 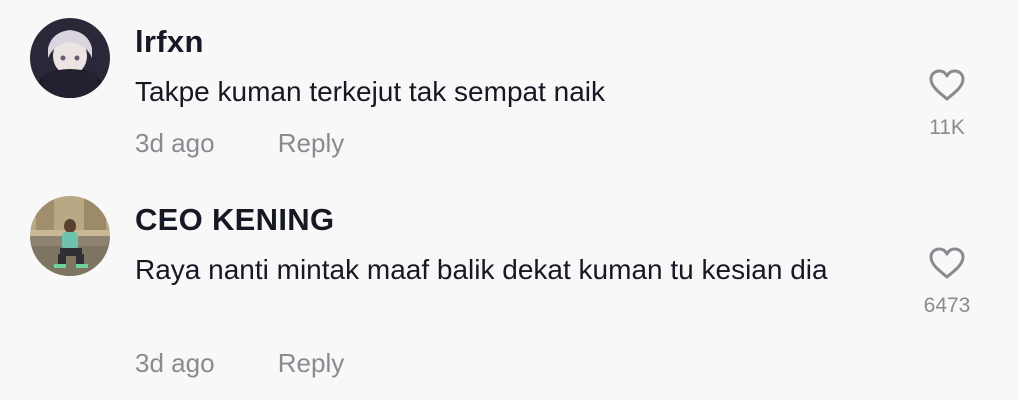 I want to click on photo-avatar-icon, so click(x=70, y=236).